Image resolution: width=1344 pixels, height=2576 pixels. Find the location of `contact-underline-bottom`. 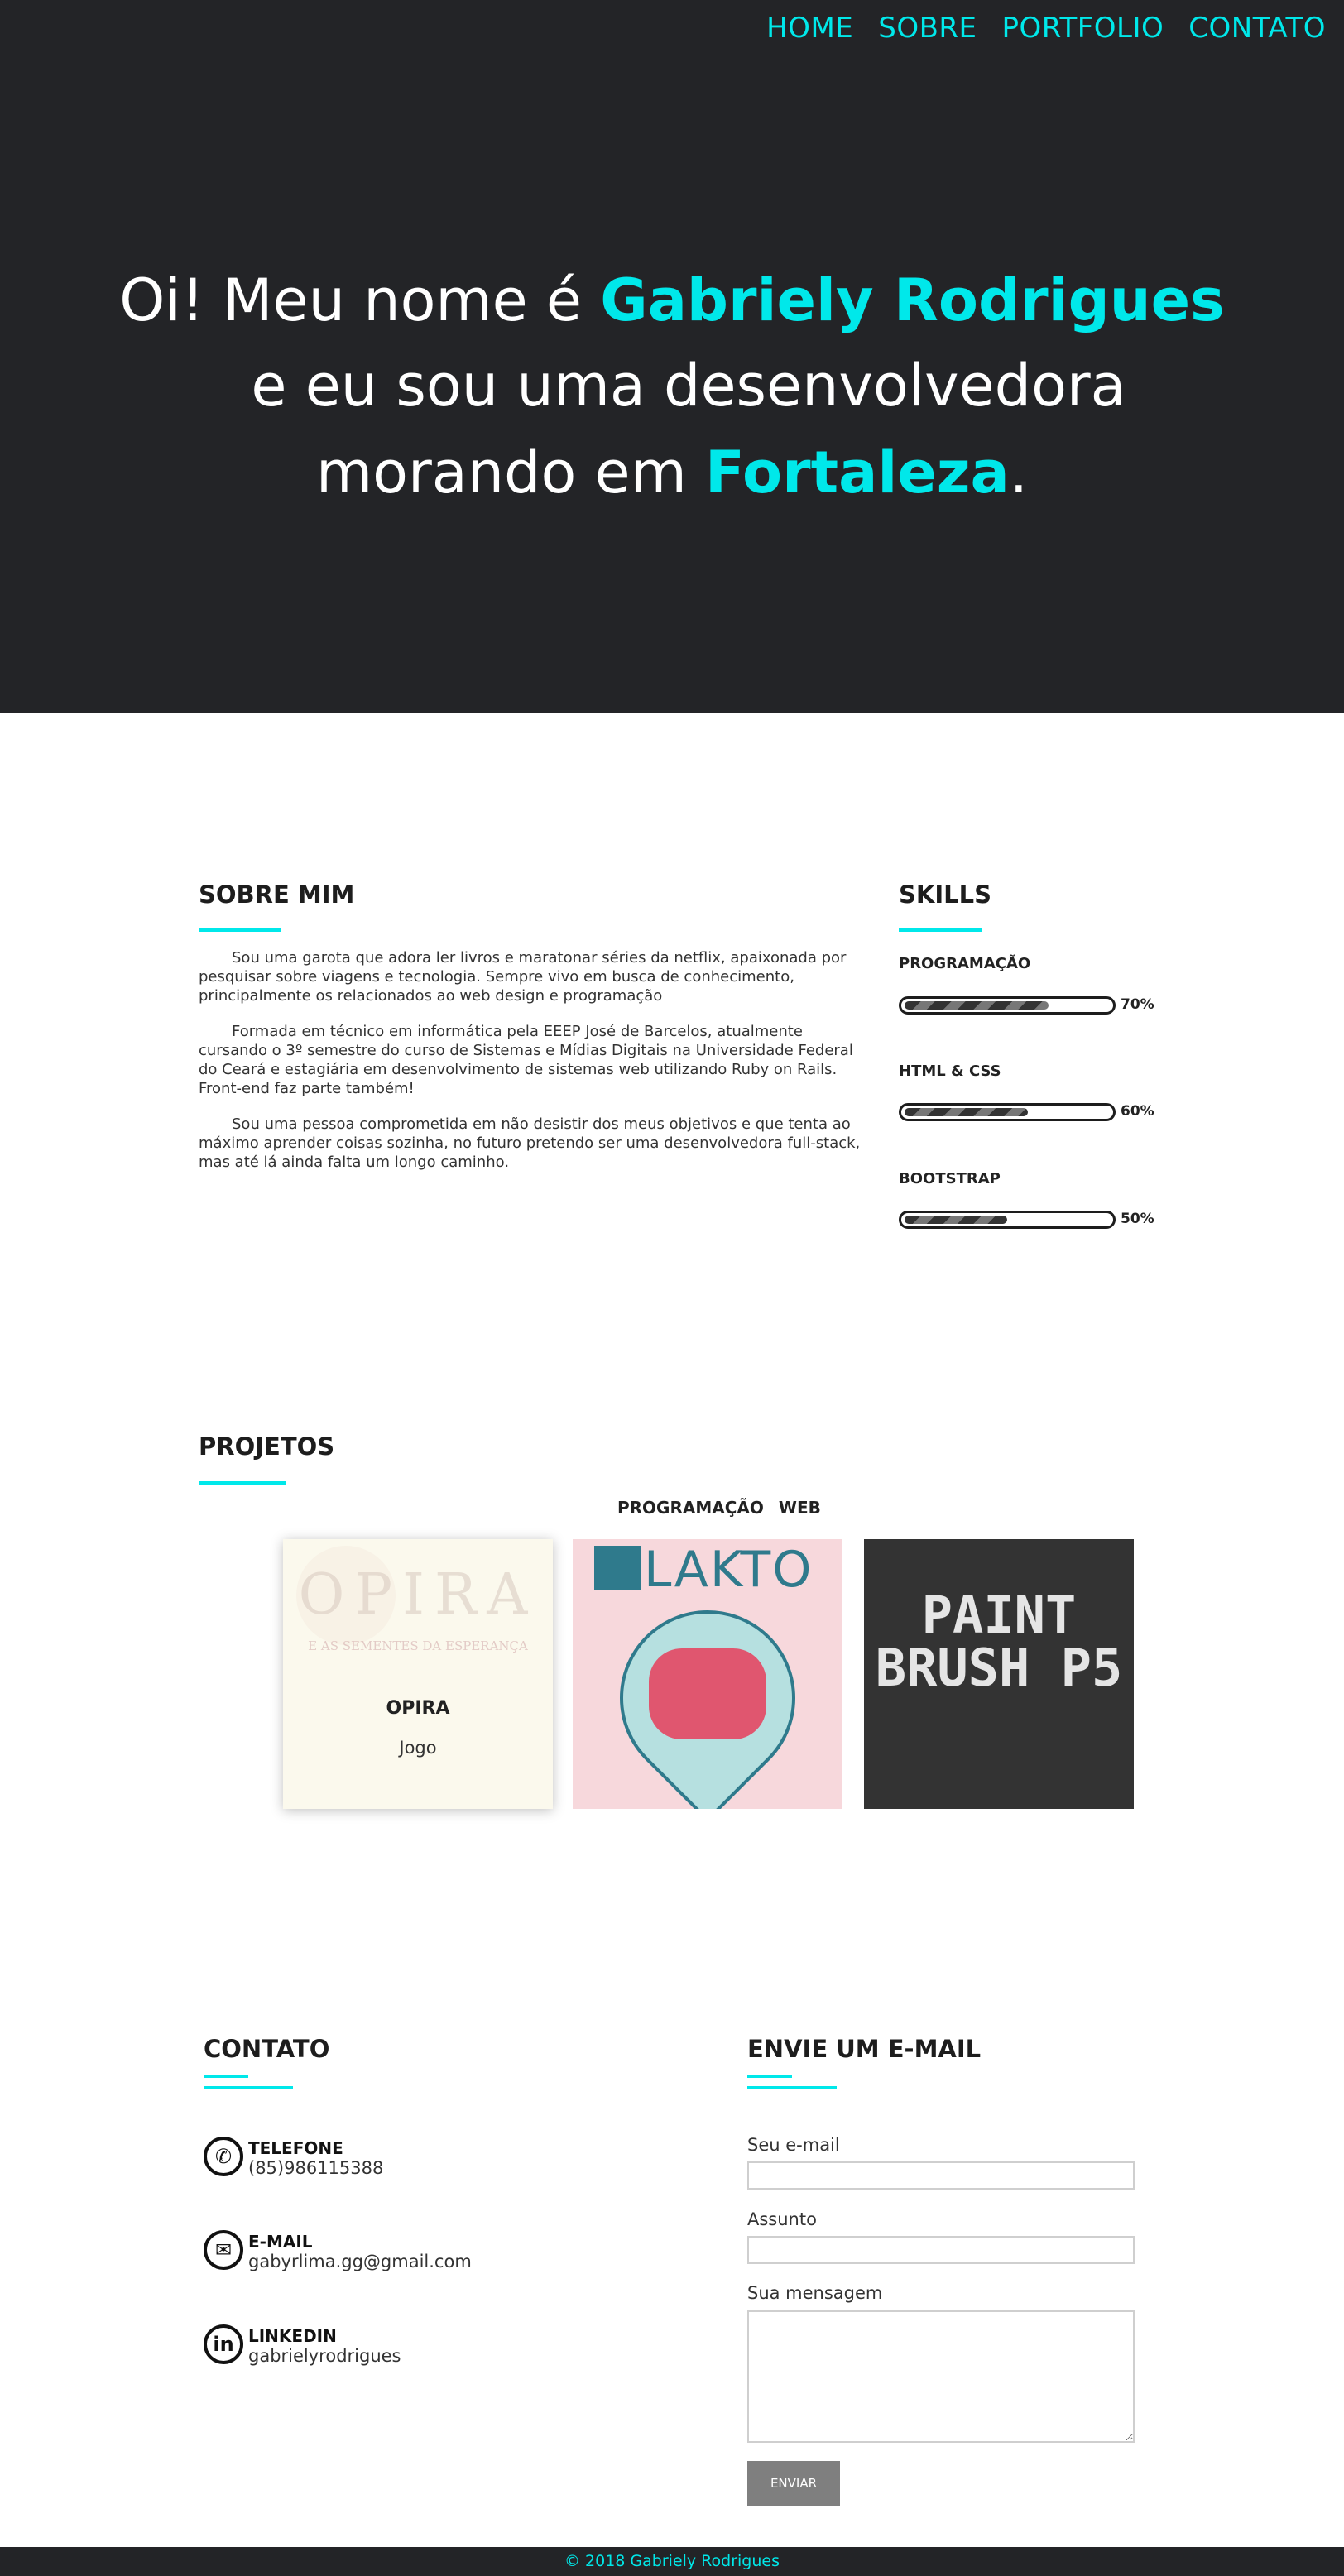

contact-underline-bottom is located at coordinates (248, 2088).